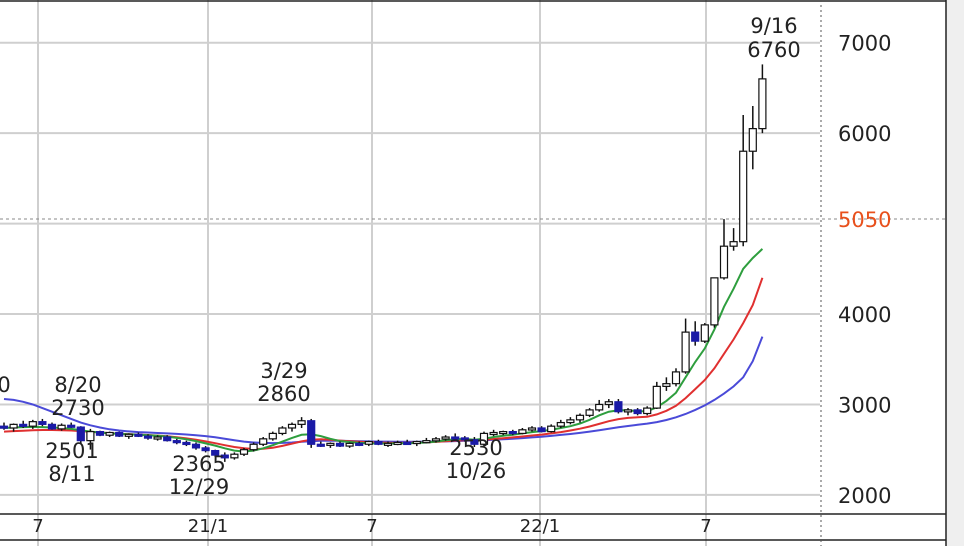  Describe the element at coordinates (208, 526) in the screenshot. I see `x-tick-label: 21/1` at that location.